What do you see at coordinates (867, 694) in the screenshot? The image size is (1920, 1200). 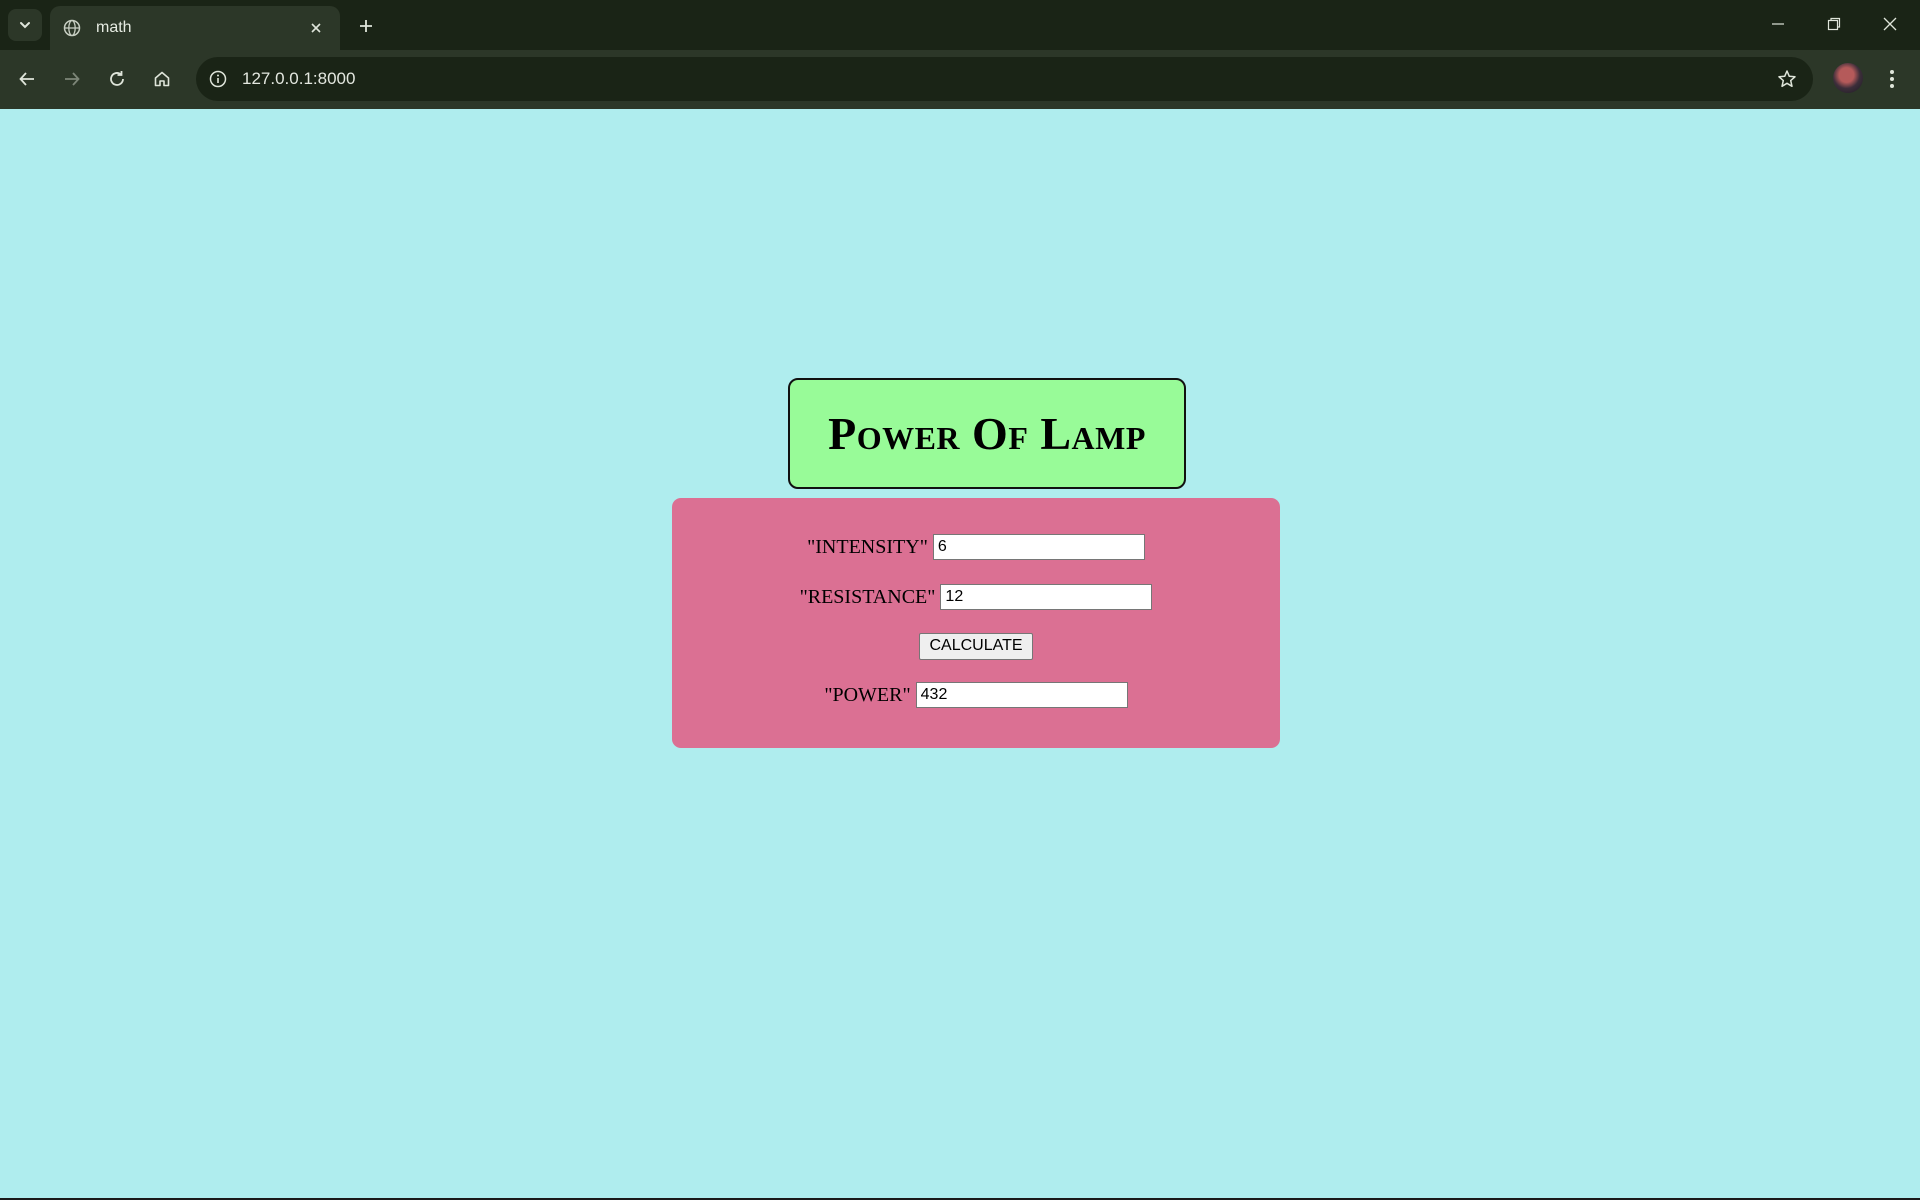 I see `power-label: "POWER"` at bounding box center [867, 694].